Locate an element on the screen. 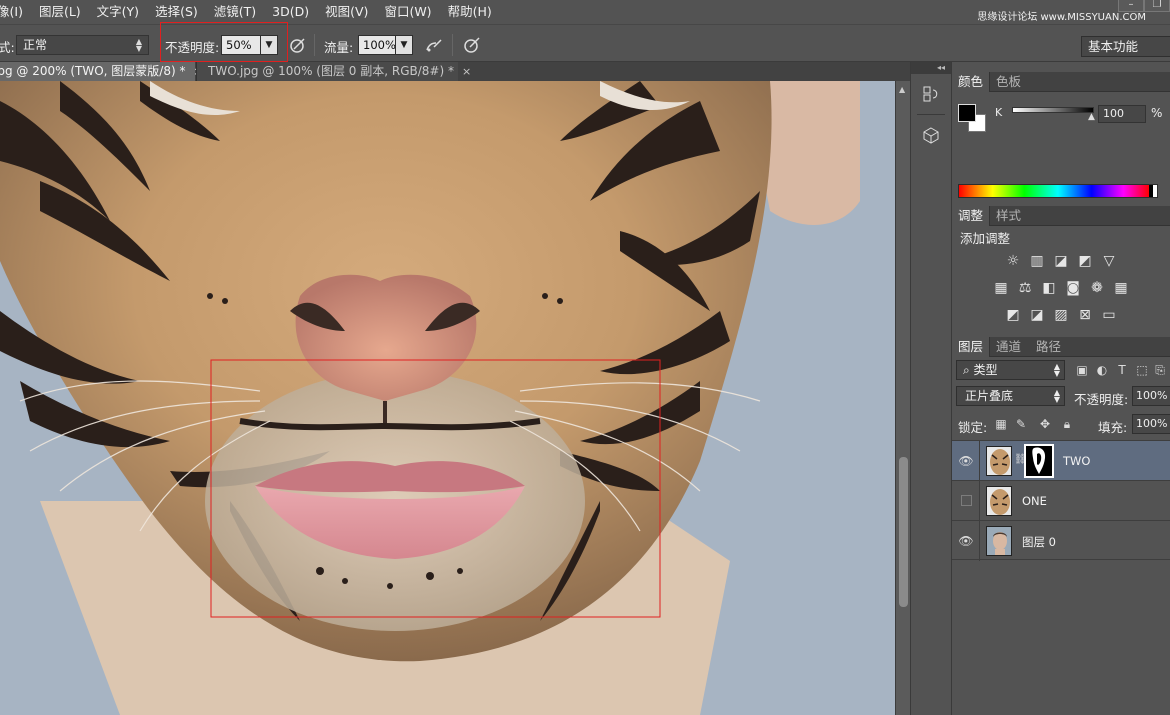 Image resolution: width=1170 pixels, height=715 pixels. bw-icon: ◧ is located at coordinates (1049, 288).